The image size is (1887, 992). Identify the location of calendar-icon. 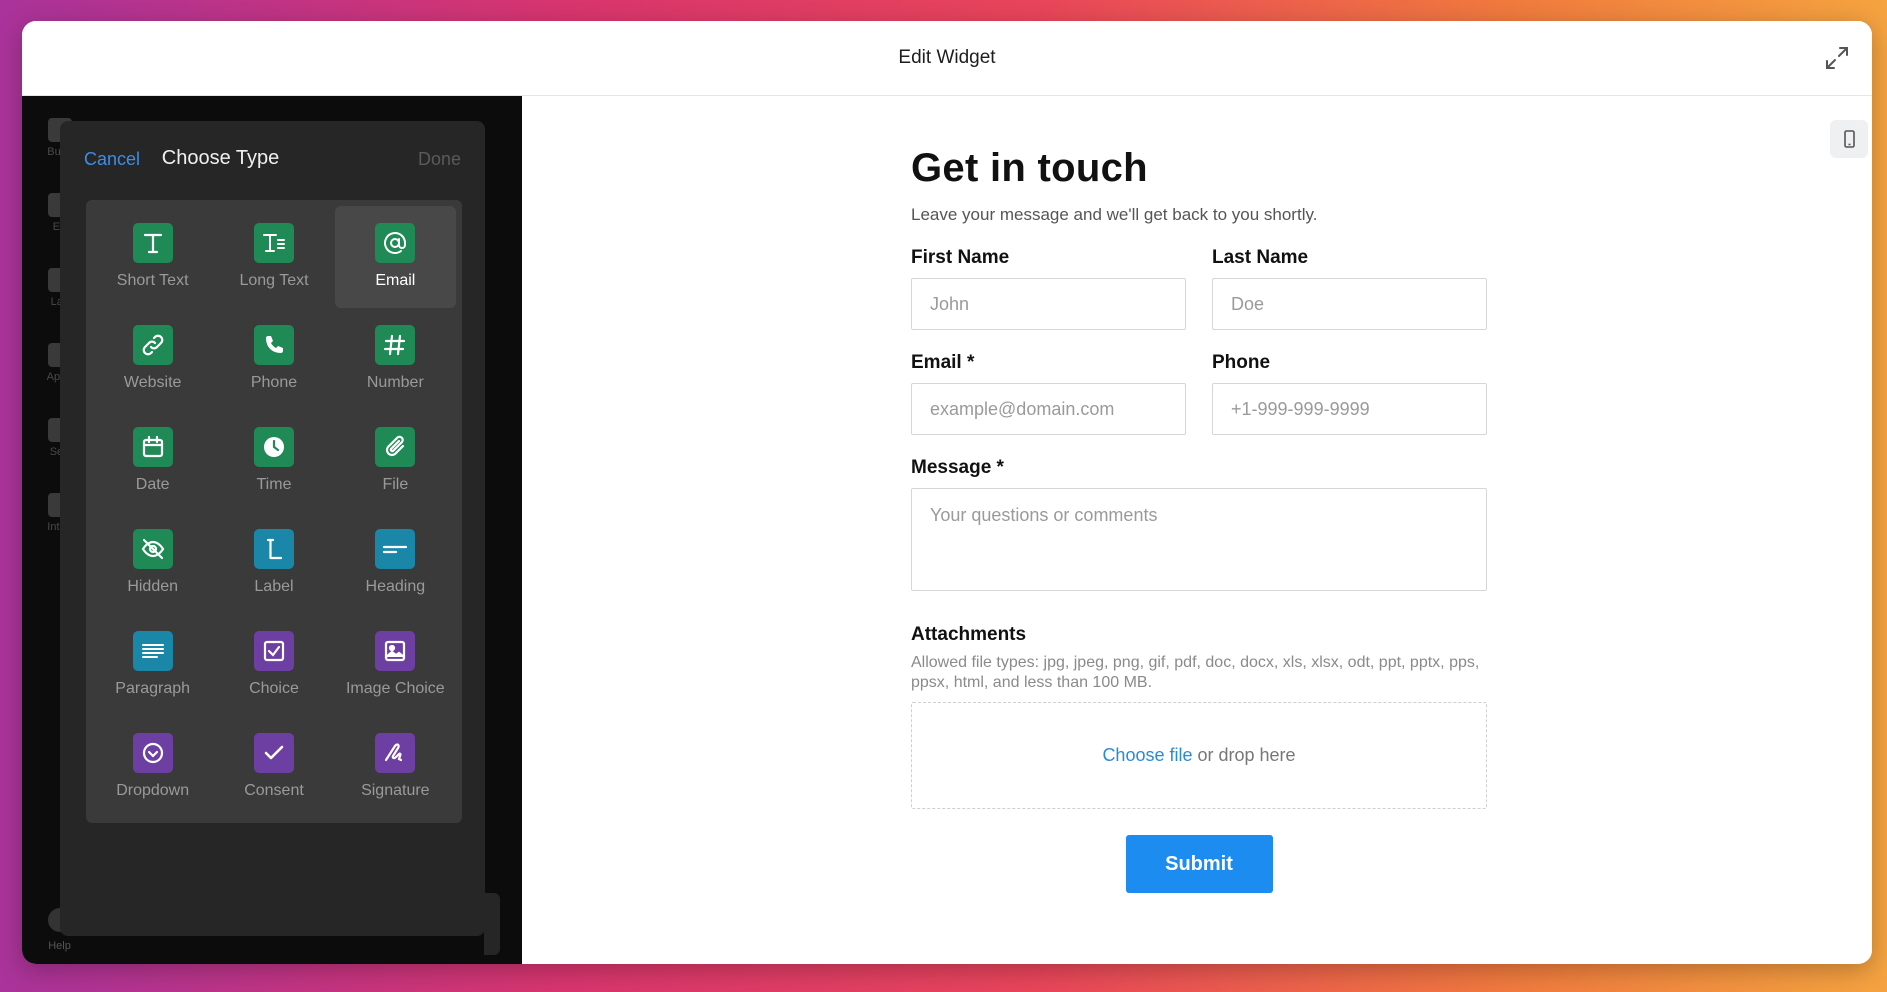
(152, 447).